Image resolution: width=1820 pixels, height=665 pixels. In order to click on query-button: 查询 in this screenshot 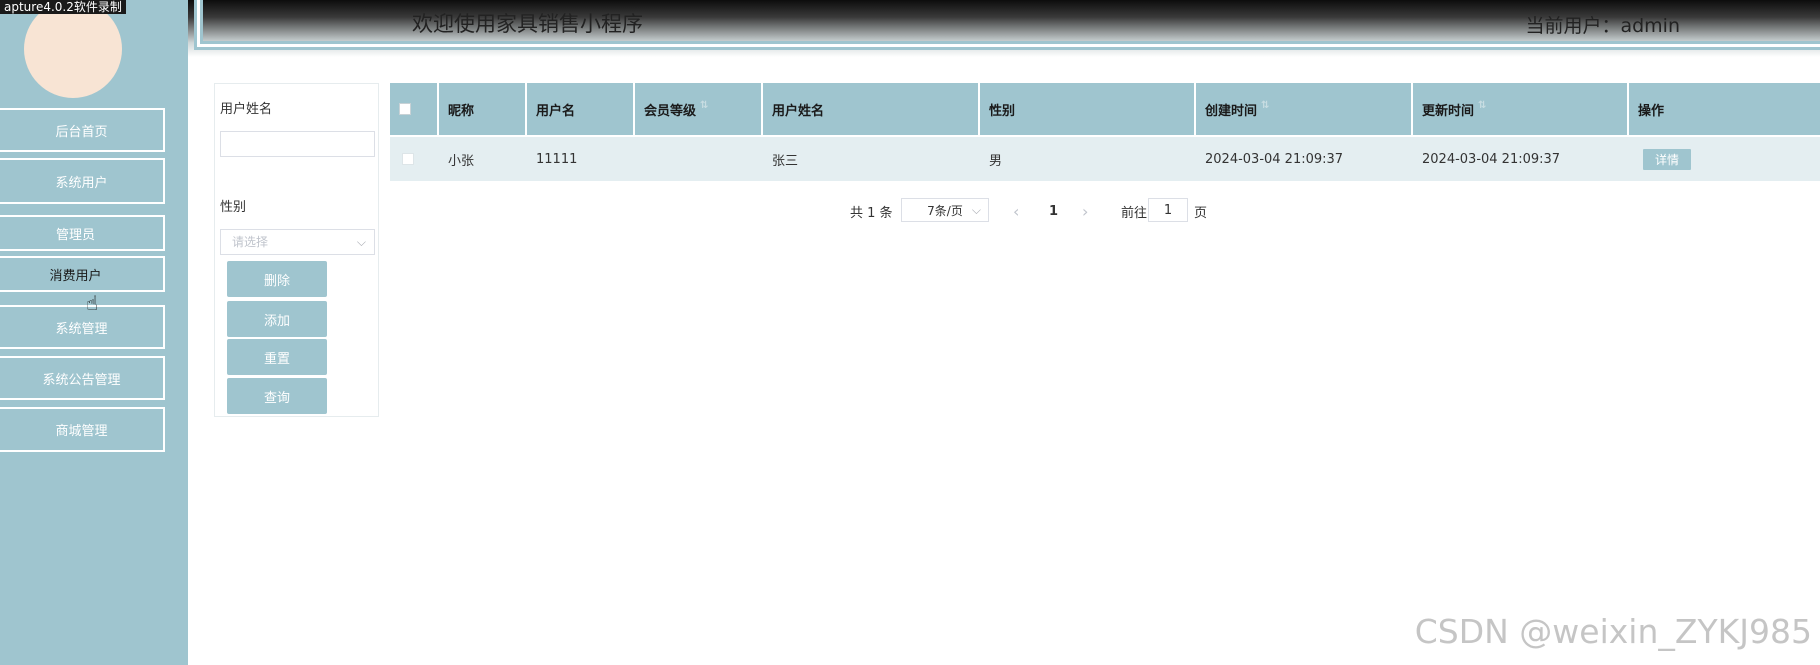, I will do `click(277, 396)`.